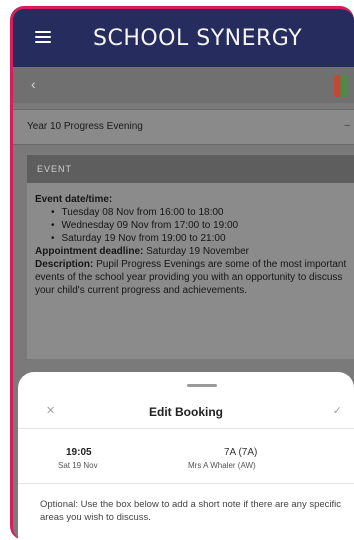  Describe the element at coordinates (197, 251) in the screenshot. I see `deadline-value: Saturday 19 November` at that location.